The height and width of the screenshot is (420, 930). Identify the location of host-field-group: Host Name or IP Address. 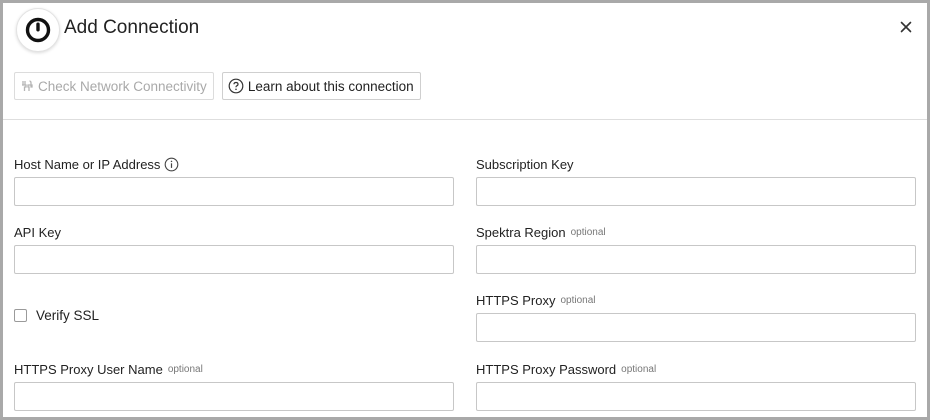
(234, 180).